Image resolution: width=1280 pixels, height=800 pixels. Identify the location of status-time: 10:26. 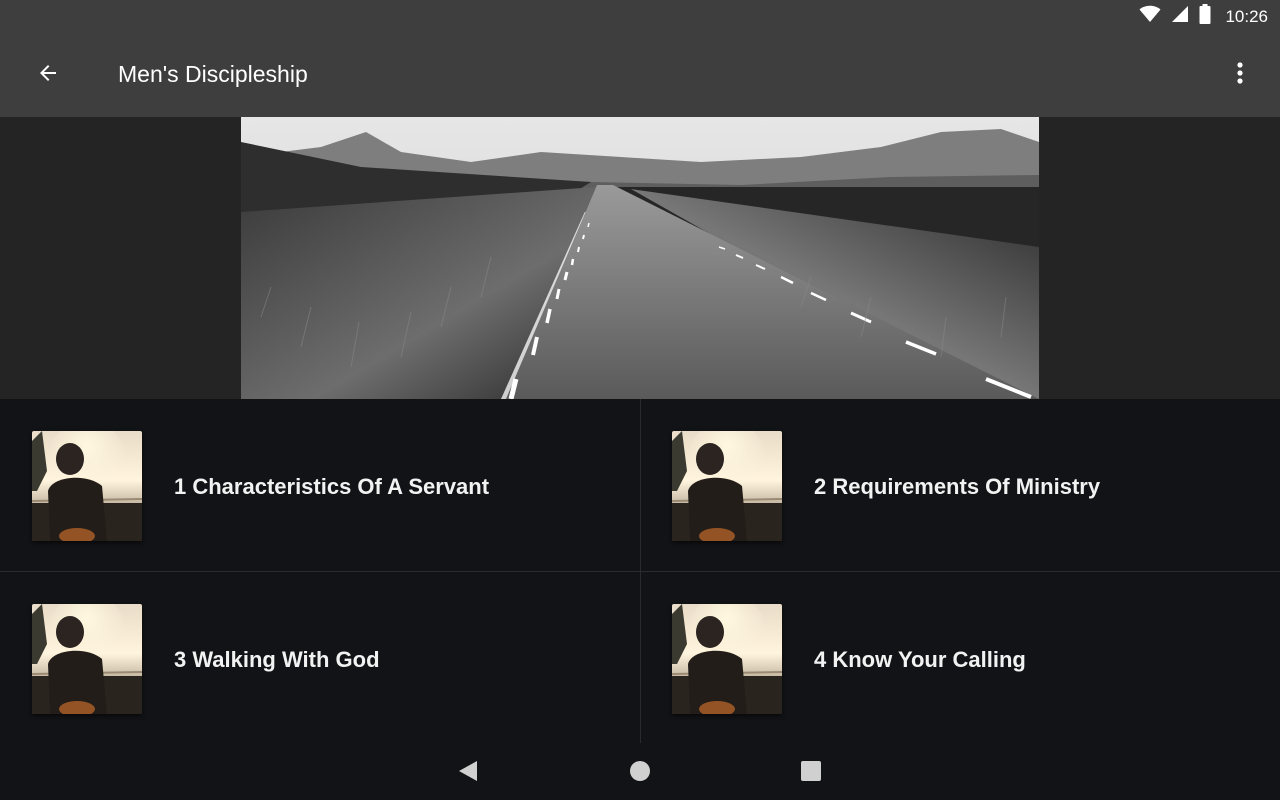
(1246, 16).